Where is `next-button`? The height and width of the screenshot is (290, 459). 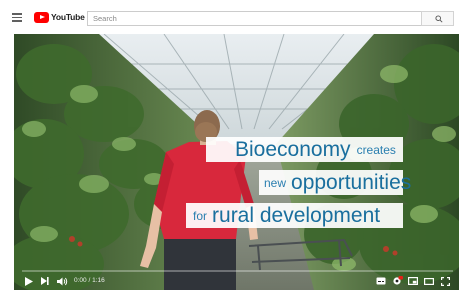
next-button is located at coordinates (45, 281).